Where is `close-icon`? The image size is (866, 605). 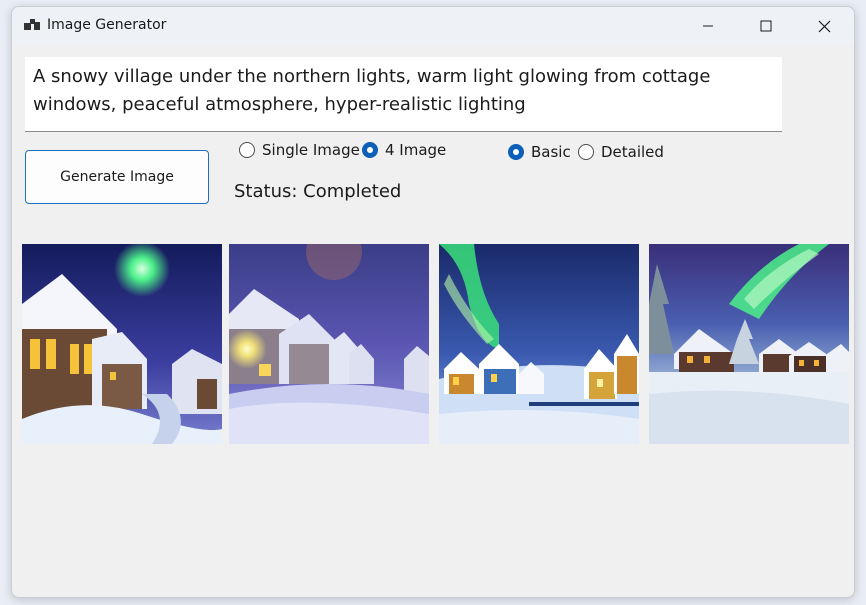 close-icon is located at coordinates (824, 26).